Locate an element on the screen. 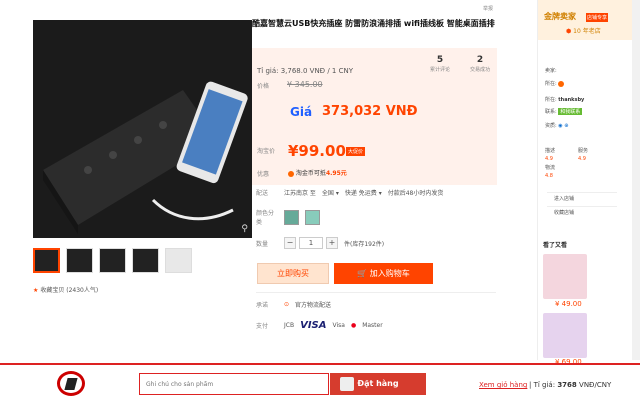 Image resolution: width=640 pixels, height=400 pixels. benefit-label: 优惠 is located at coordinates (263, 174).